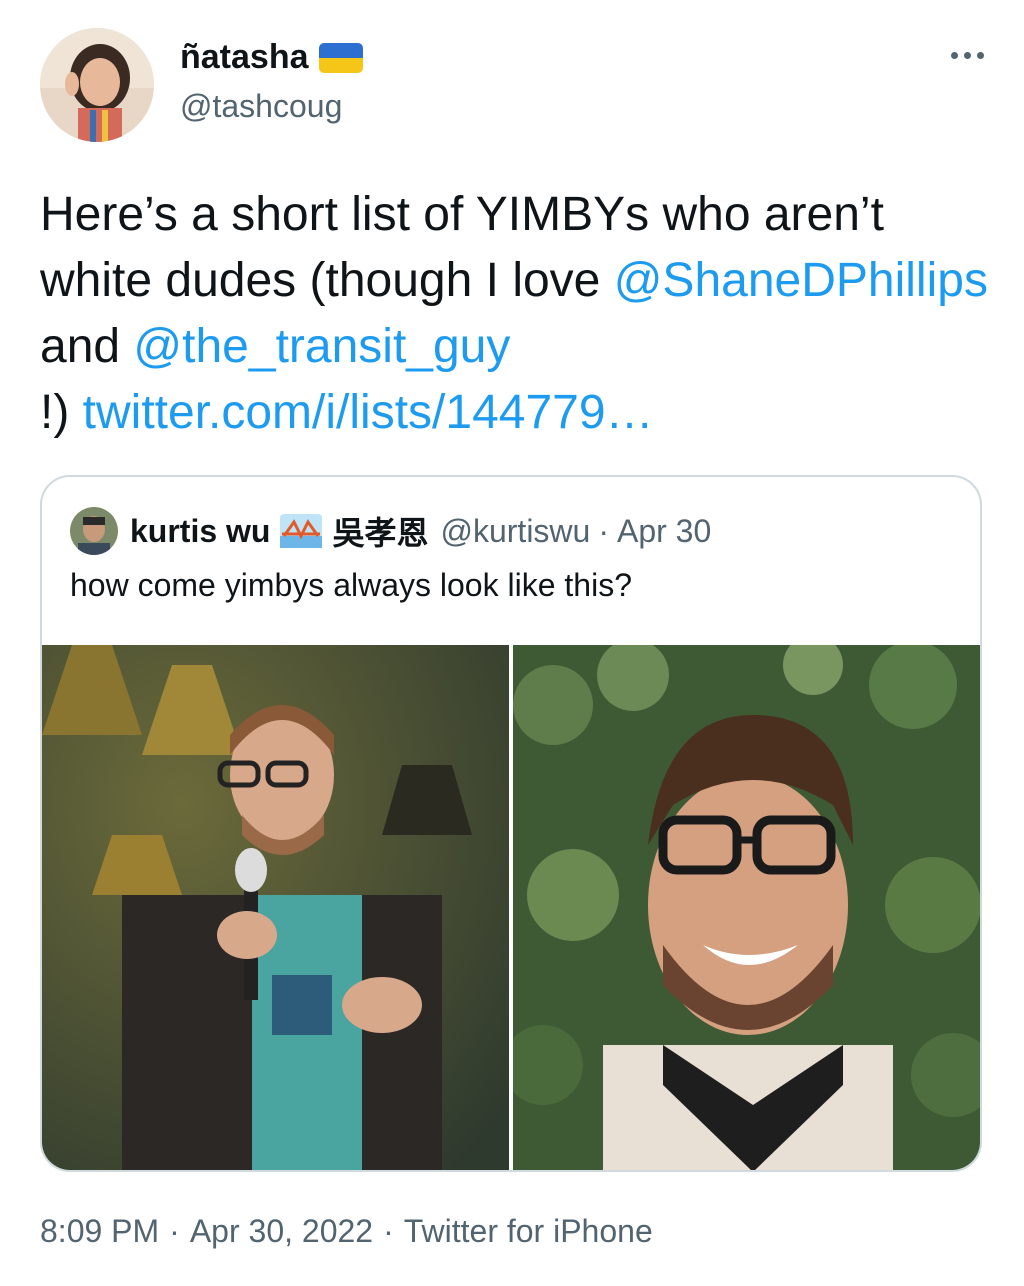 The image size is (1024, 1286). I want to click on tweet-timestamp: 8:09 PM · Apr 30, 2022 · Twitter for iPhone, so click(346, 1231).